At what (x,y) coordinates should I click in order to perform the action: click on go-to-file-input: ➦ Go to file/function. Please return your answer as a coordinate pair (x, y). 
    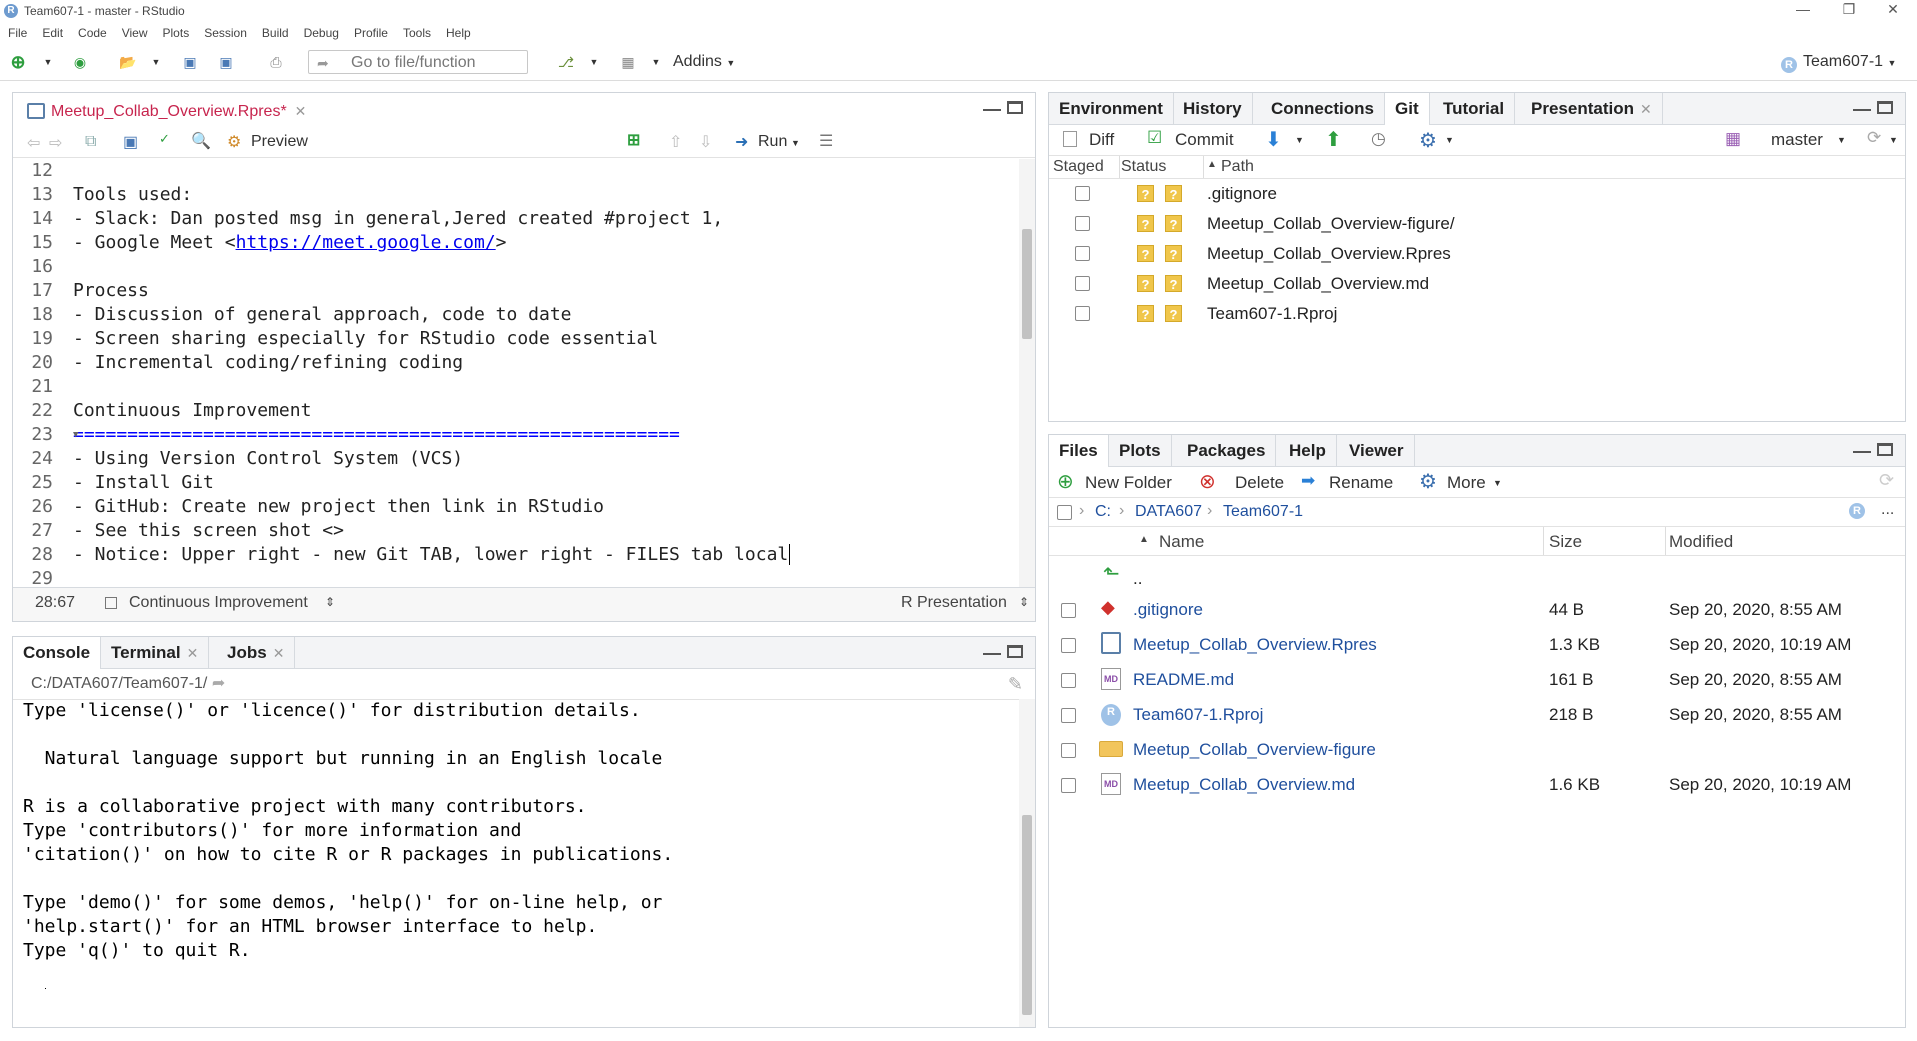
    Looking at the image, I should click on (418, 62).